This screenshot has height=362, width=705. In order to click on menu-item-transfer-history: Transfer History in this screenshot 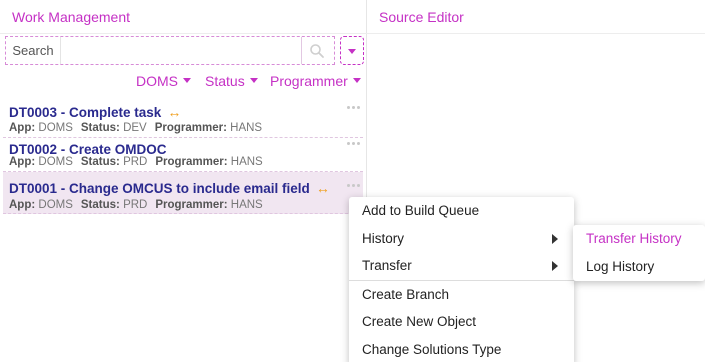, I will do `click(639, 238)`.